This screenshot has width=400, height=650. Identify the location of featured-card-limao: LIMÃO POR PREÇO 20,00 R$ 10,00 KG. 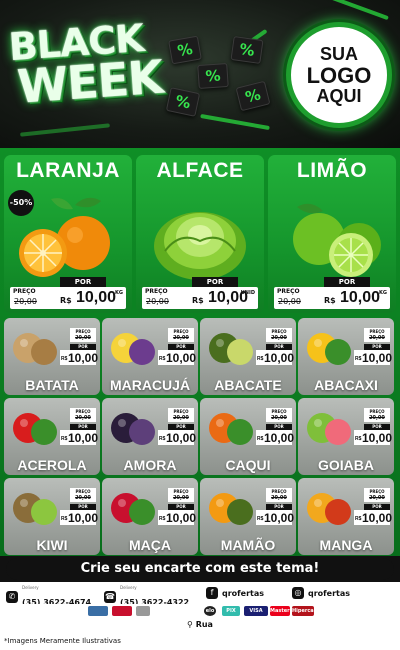
(332, 234).